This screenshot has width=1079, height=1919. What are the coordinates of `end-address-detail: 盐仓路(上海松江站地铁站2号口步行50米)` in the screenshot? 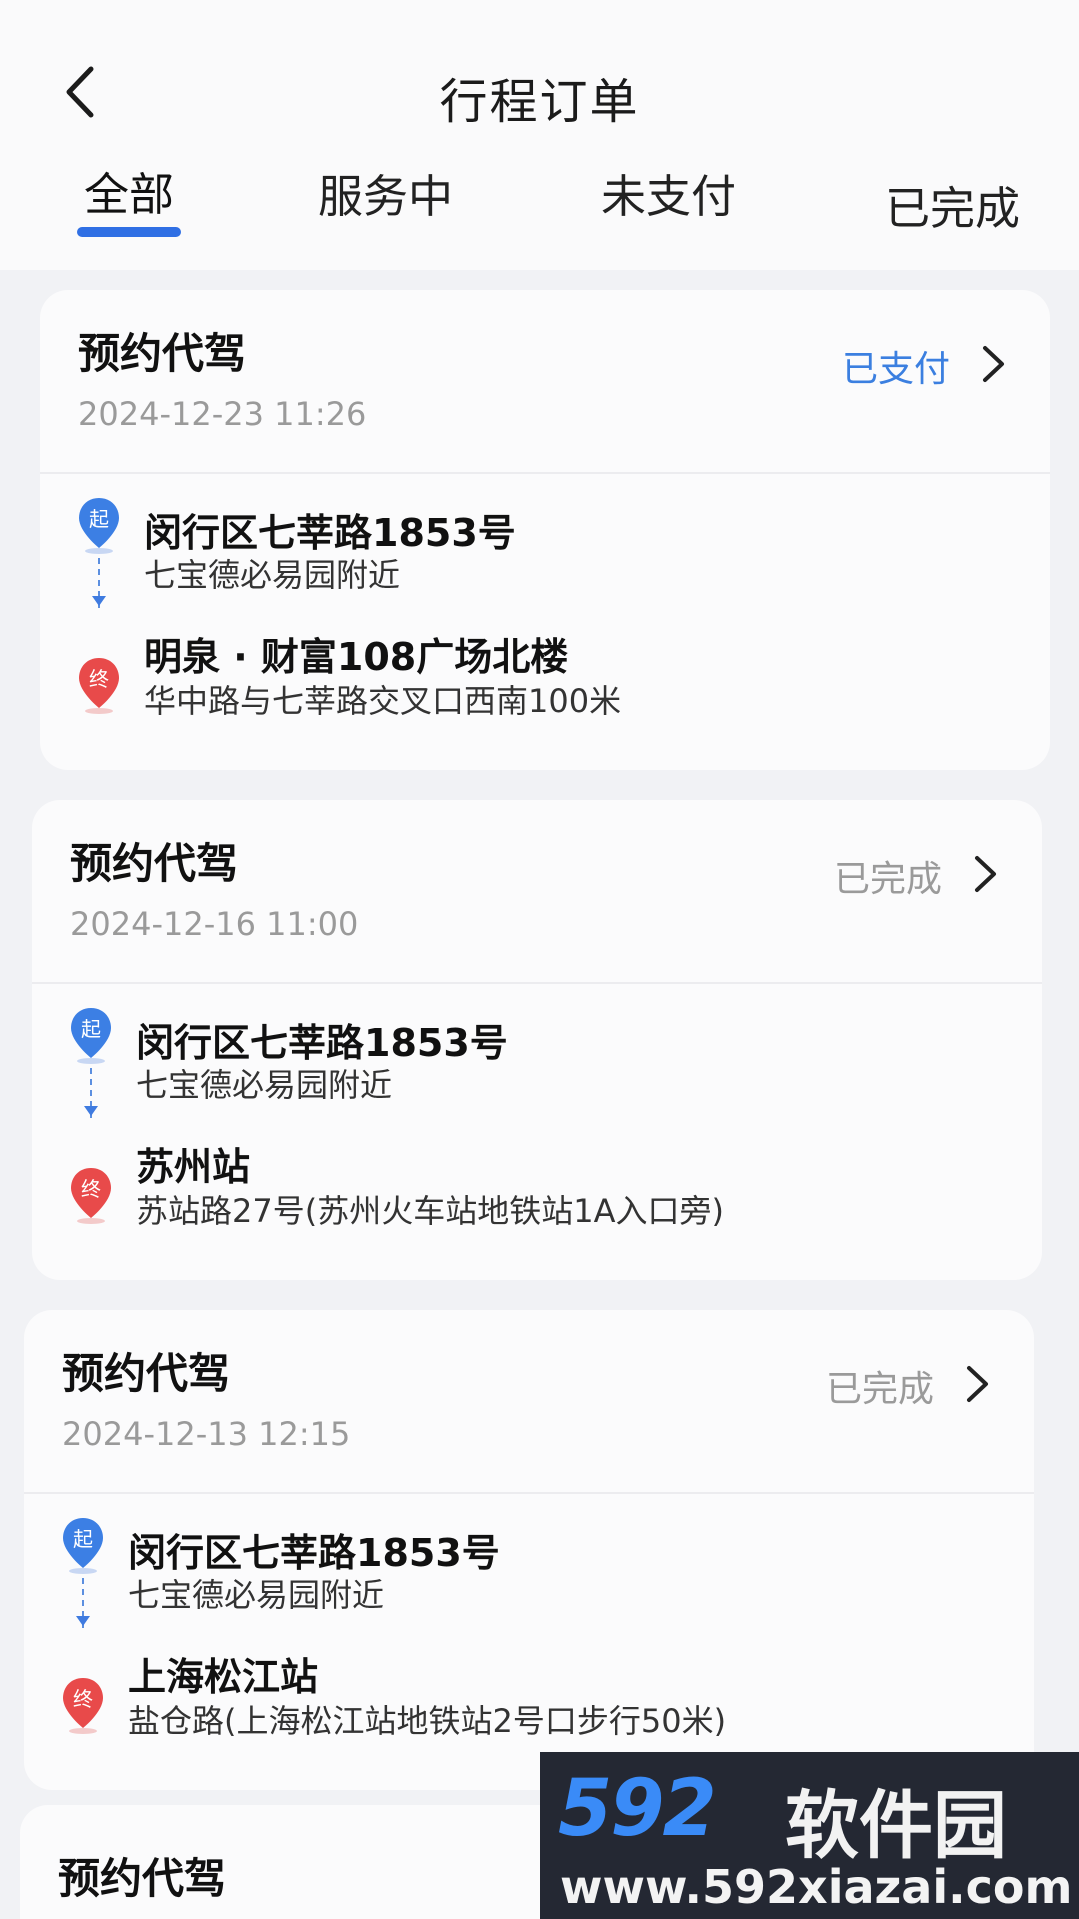 It's located at (427, 1721).